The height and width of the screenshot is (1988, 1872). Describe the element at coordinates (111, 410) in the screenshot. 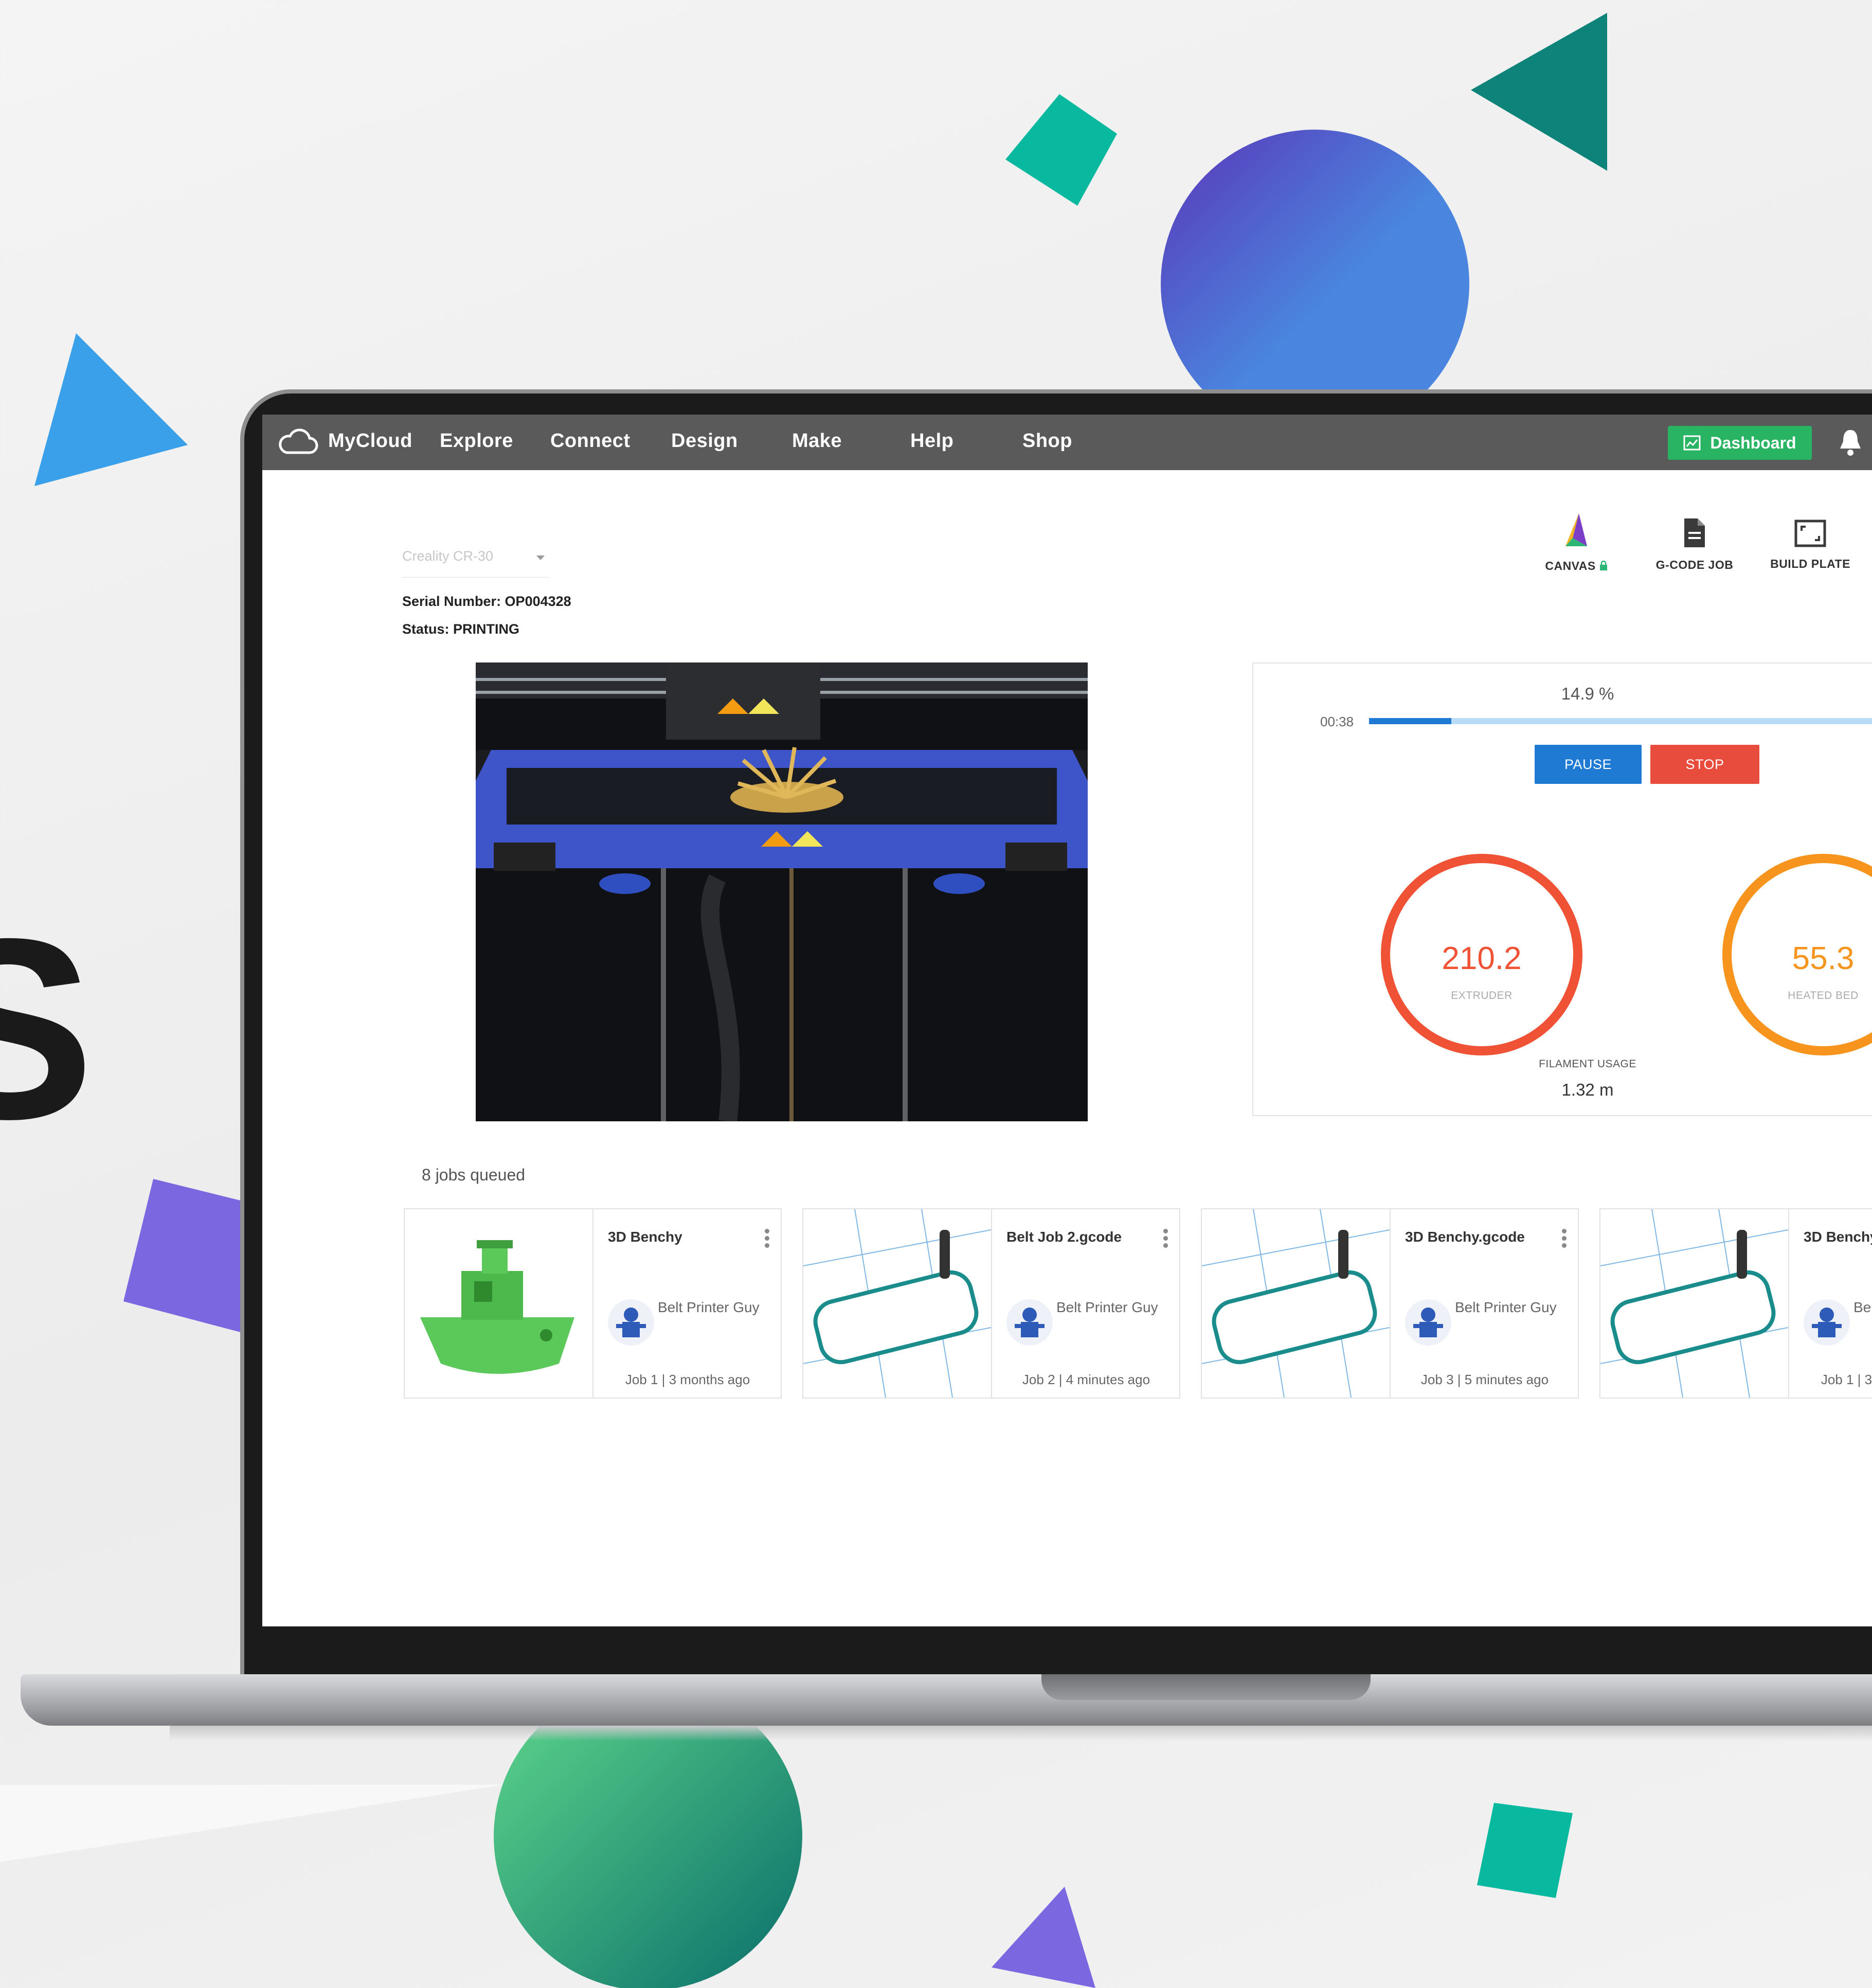

I see `blue-triangle-left` at that location.